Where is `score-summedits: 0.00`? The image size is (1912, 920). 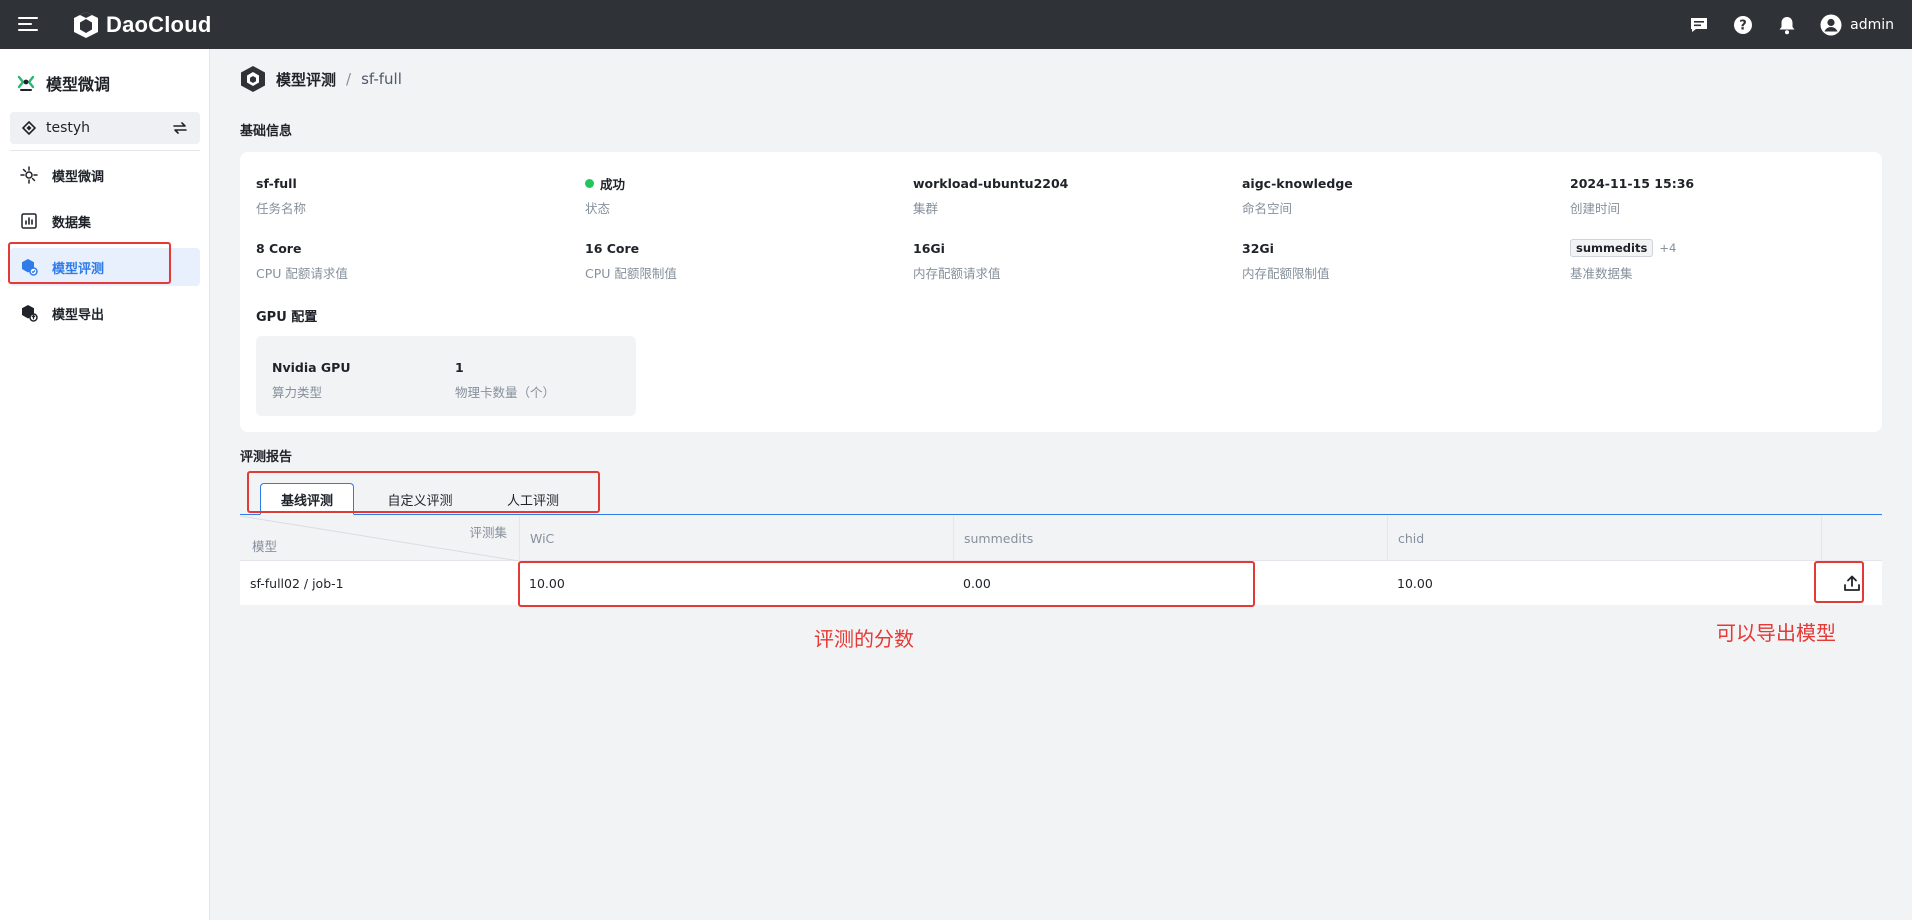 score-summedits: 0.00 is located at coordinates (977, 583).